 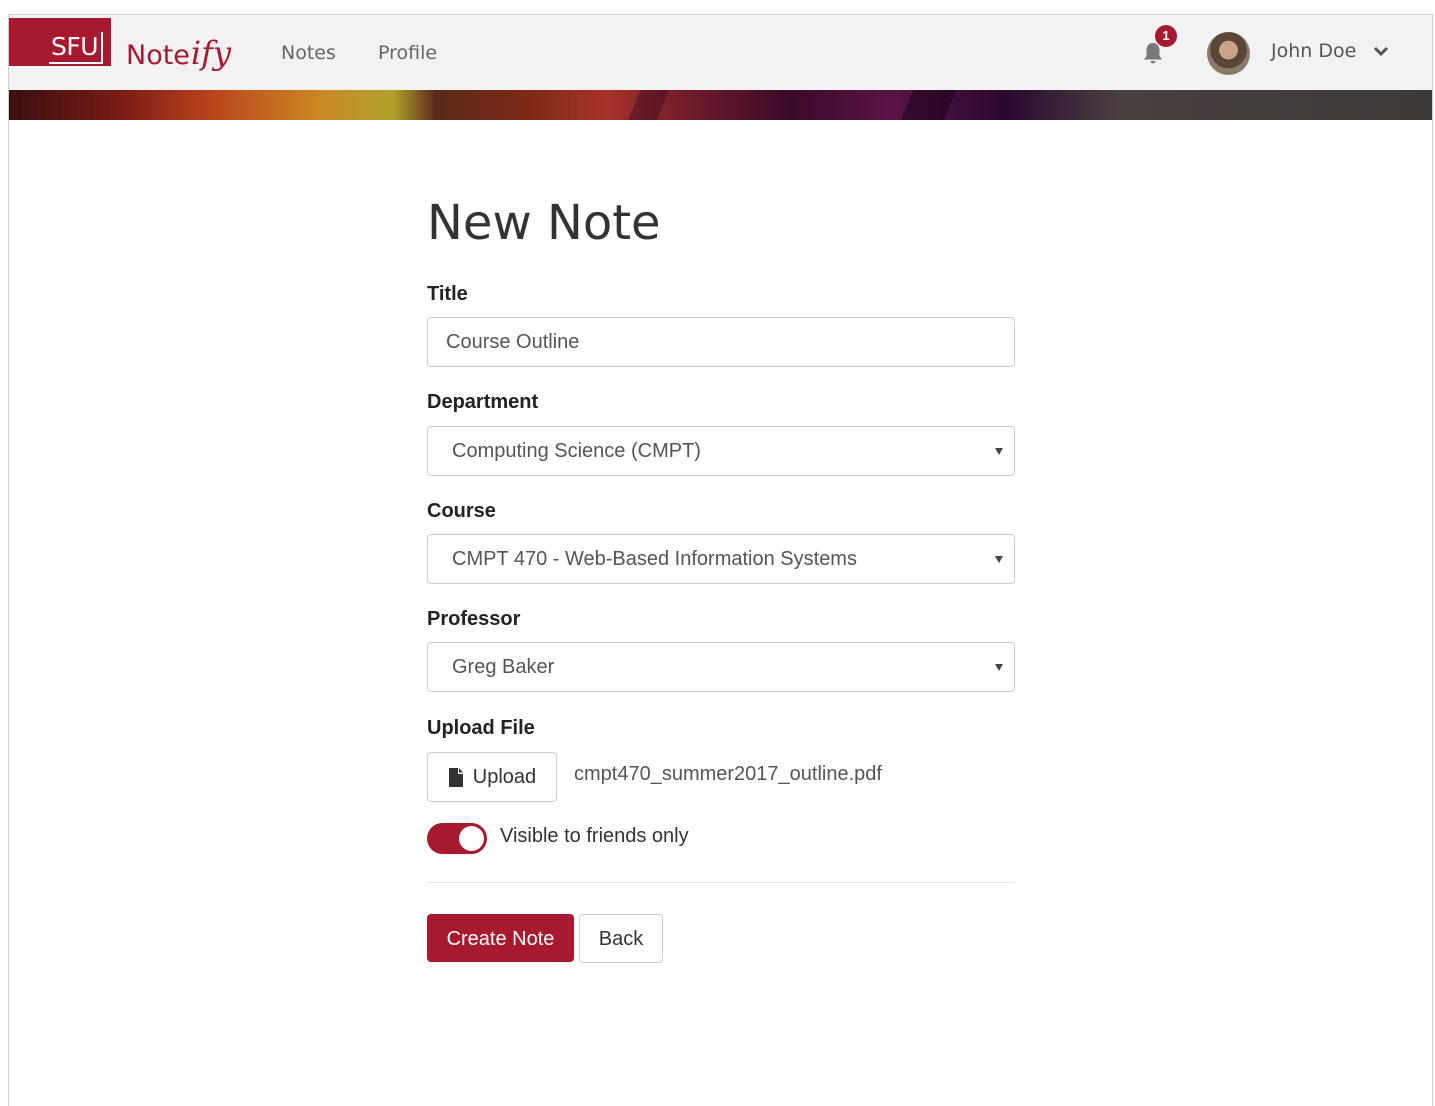 I want to click on brand-logo: SFU, so click(x=76, y=48).